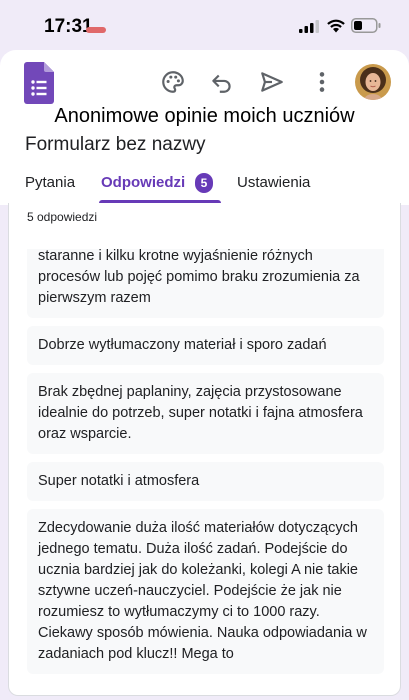 Image resolution: width=409 pixels, height=700 pixels. What do you see at coordinates (222, 82) in the screenshot?
I see `undo-icon` at bounding box center [222, 82].